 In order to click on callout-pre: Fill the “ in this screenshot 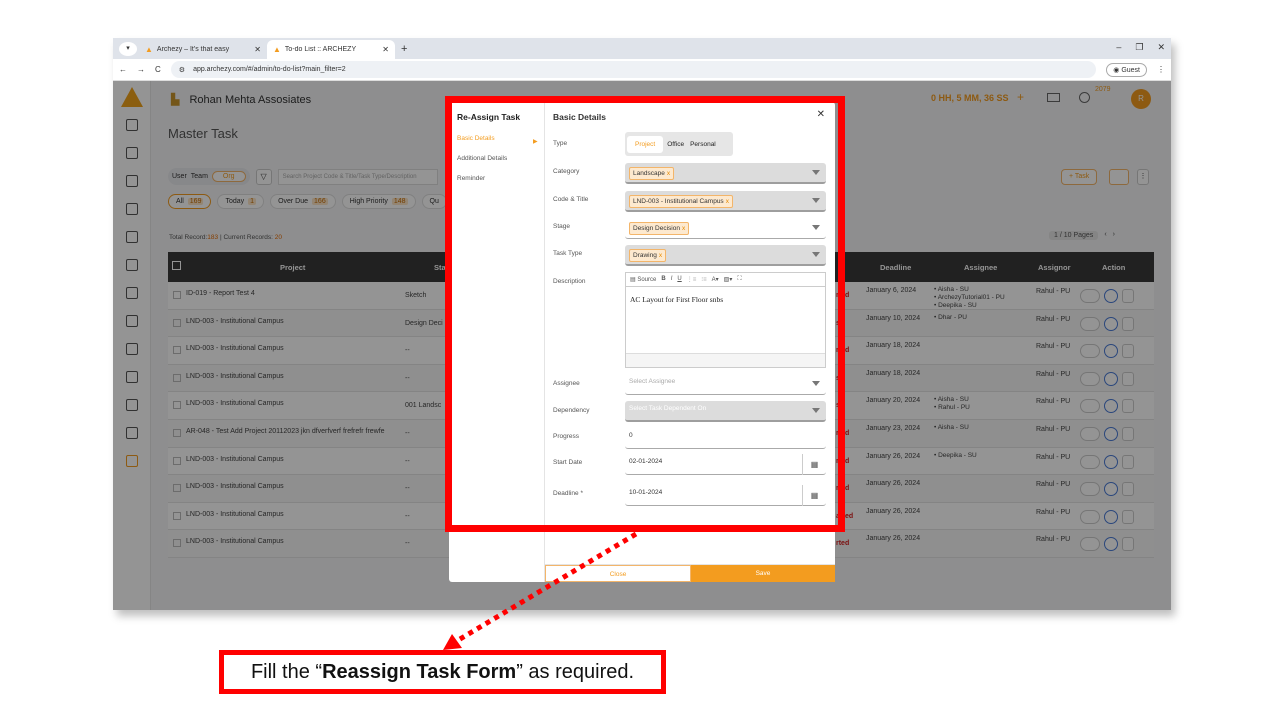, I will do `click(286, 672)`.